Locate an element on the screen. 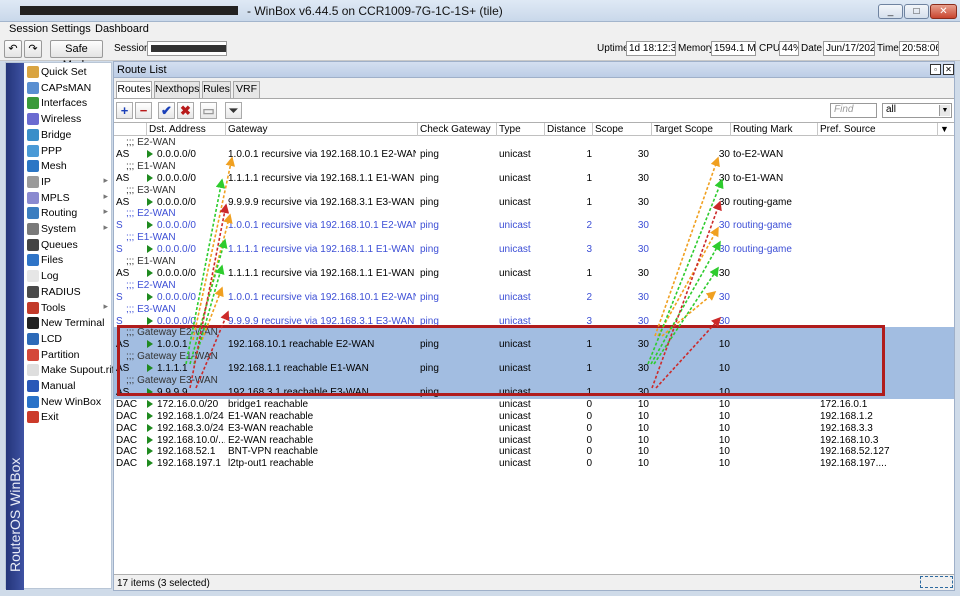 The image size is (960, 596). sidebar-item-partition: Partition is located at coordinates (69, 355).